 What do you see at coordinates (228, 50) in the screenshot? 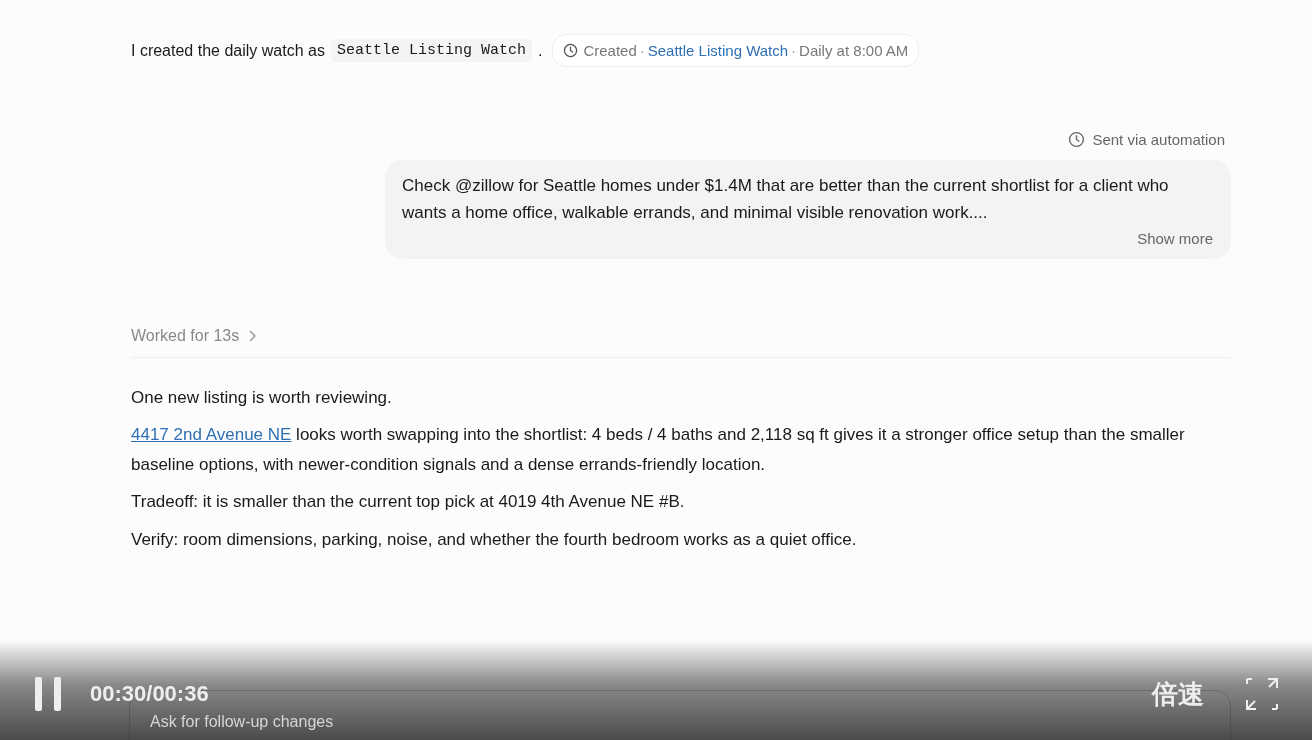
I see `message-text: I created the daily watch as` at bounding box center [228, 50].